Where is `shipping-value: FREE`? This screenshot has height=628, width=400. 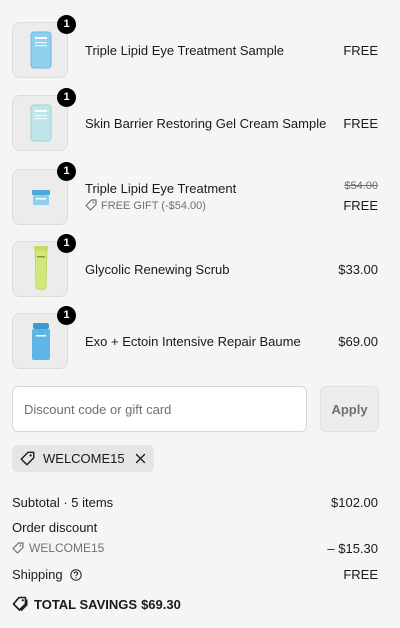
shipping-value: FREE is located at coordinates (360, 574).